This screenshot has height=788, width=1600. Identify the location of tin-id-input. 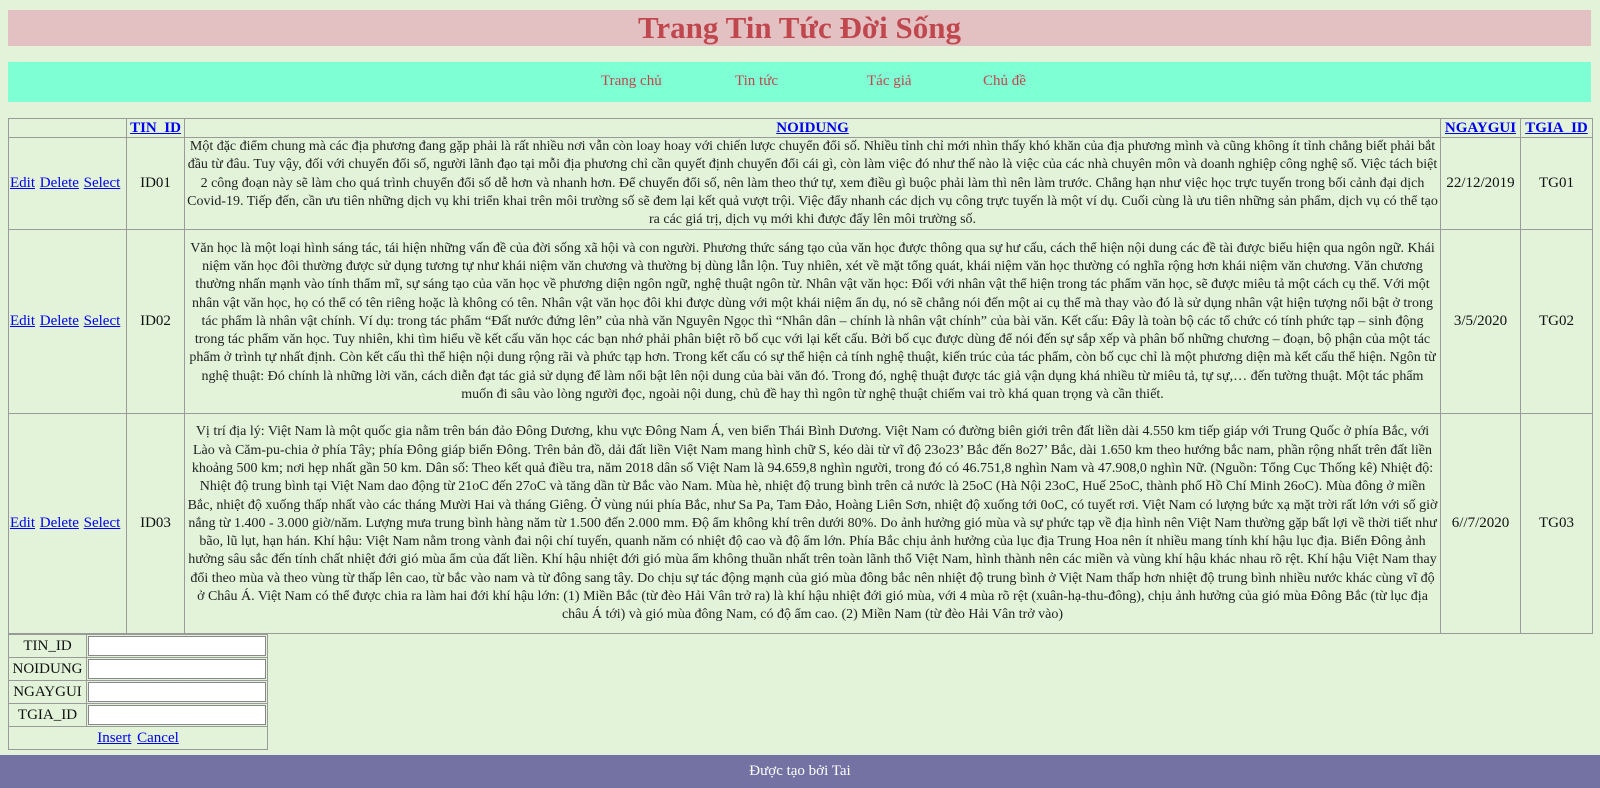
(177, 646).